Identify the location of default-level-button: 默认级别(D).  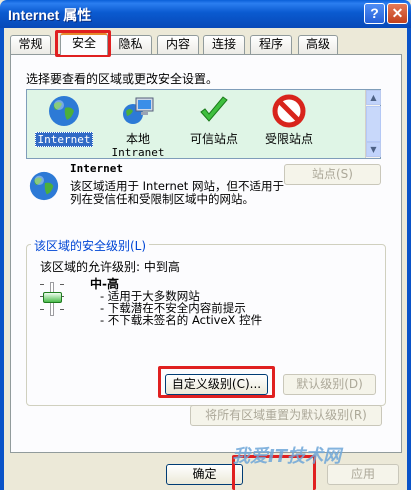
(329, 384).